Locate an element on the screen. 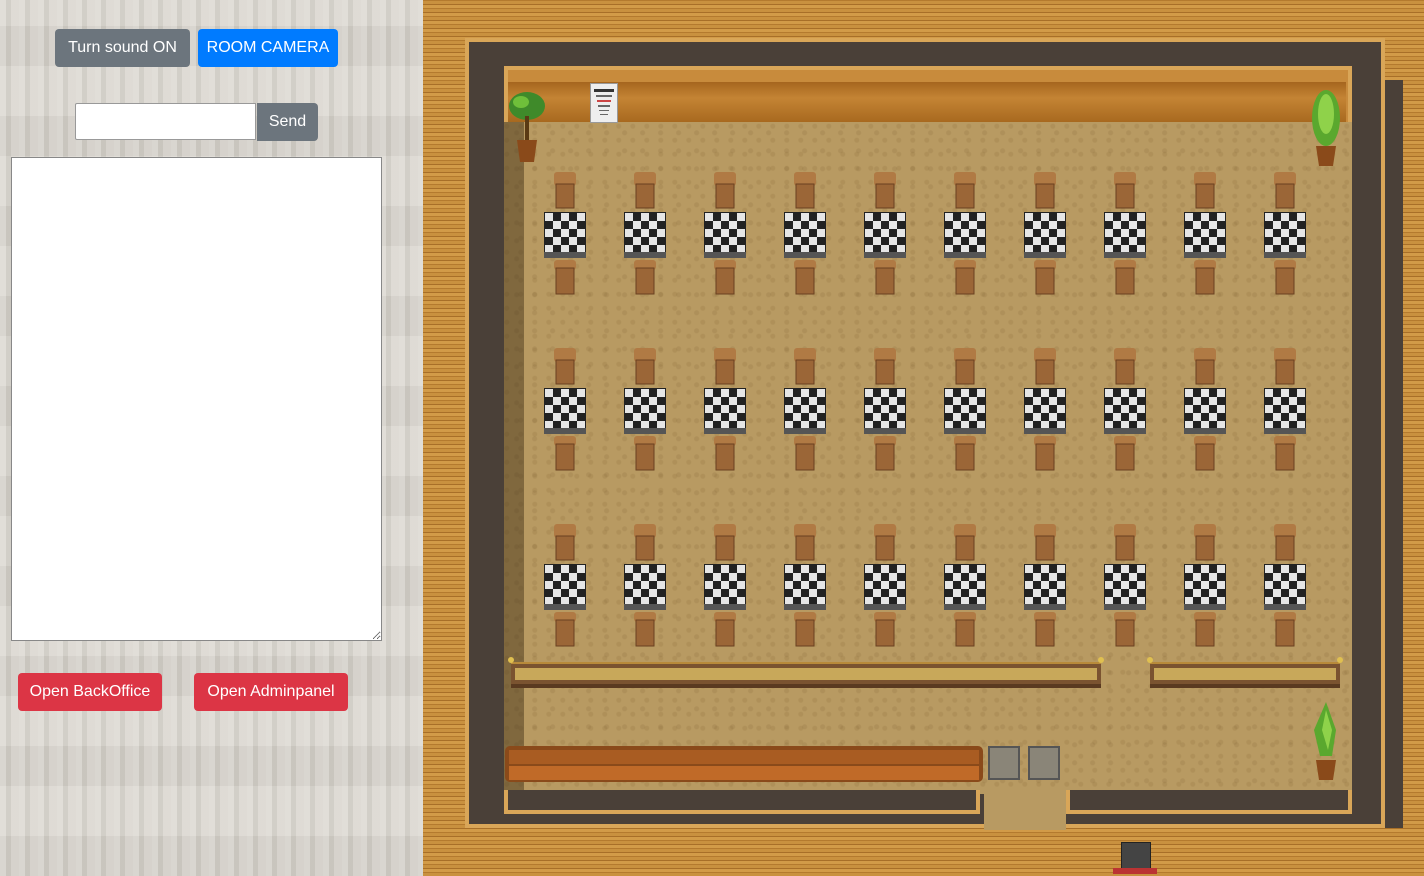 The height and width of the screenshot is (876, 1424). sound-toggle-button: Turn sound ON is located at coordinates (122, 48).